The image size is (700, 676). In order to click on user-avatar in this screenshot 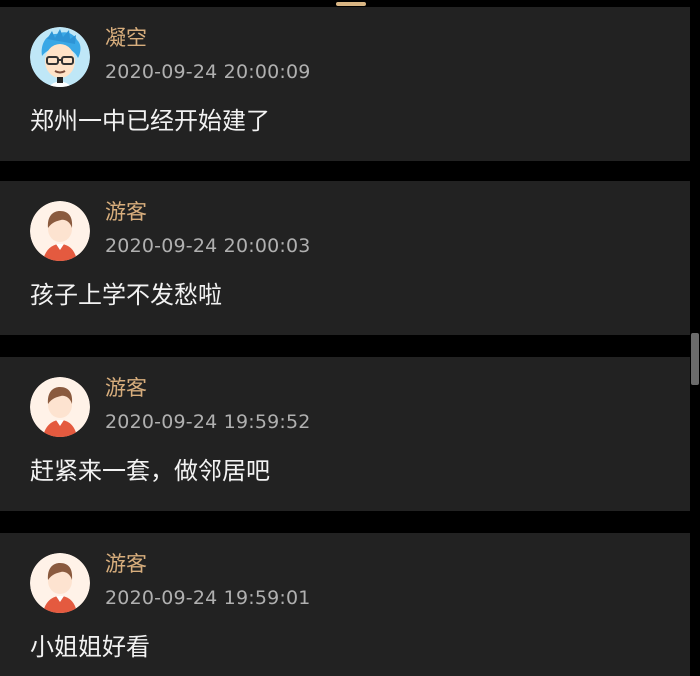, I will do `click(60, 57)`.